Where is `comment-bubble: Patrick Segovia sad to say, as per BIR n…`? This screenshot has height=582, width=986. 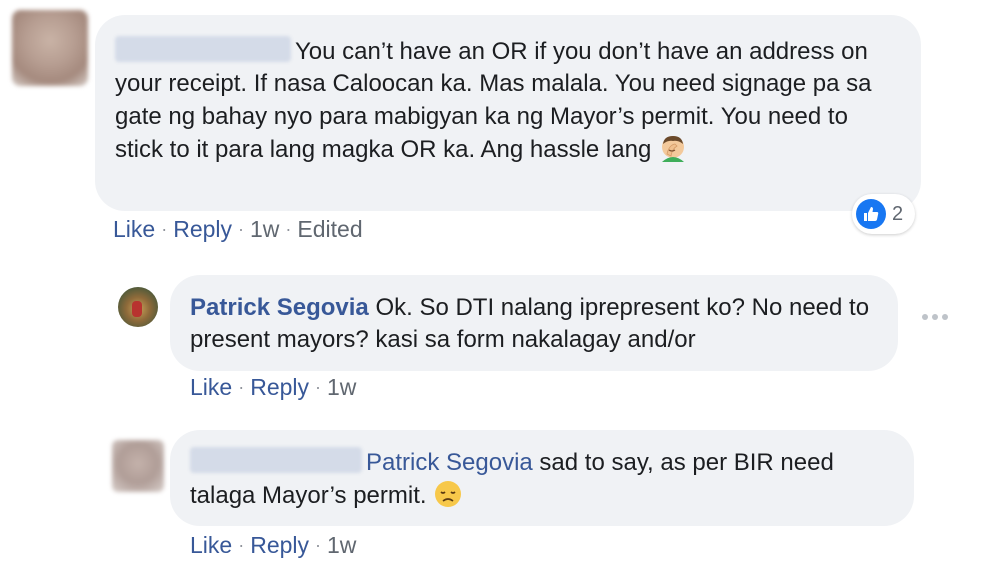 comment-bubble: Patrick Segovia sad to say, as per BIR n… is located at coordinates (542, 478).